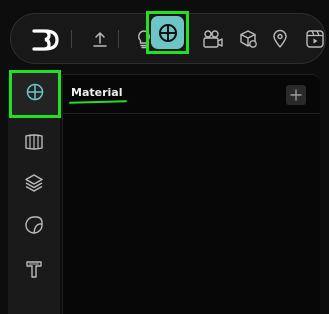  I want to click on sidebar-item-decal, so click(34, 227).